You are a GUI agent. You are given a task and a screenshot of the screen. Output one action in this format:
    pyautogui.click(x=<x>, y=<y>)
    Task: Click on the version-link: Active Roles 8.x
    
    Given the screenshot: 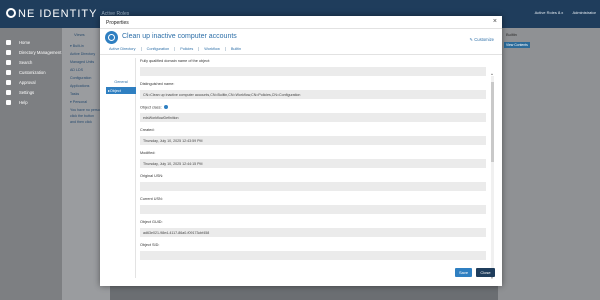 What is the action you would take?
    pyautogui.click(x=549, y=12)
    